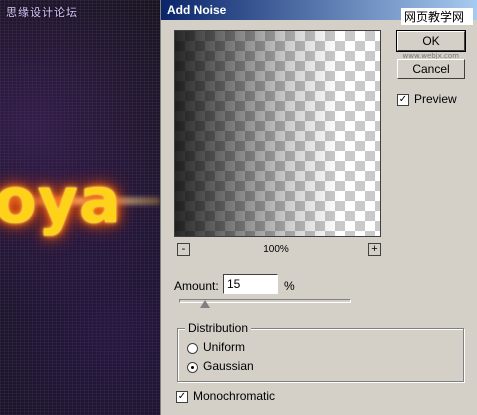  What do you see at coordinates (250, 284) in the screenshot?
I see `amount-input` at bounding box center [250, 284].